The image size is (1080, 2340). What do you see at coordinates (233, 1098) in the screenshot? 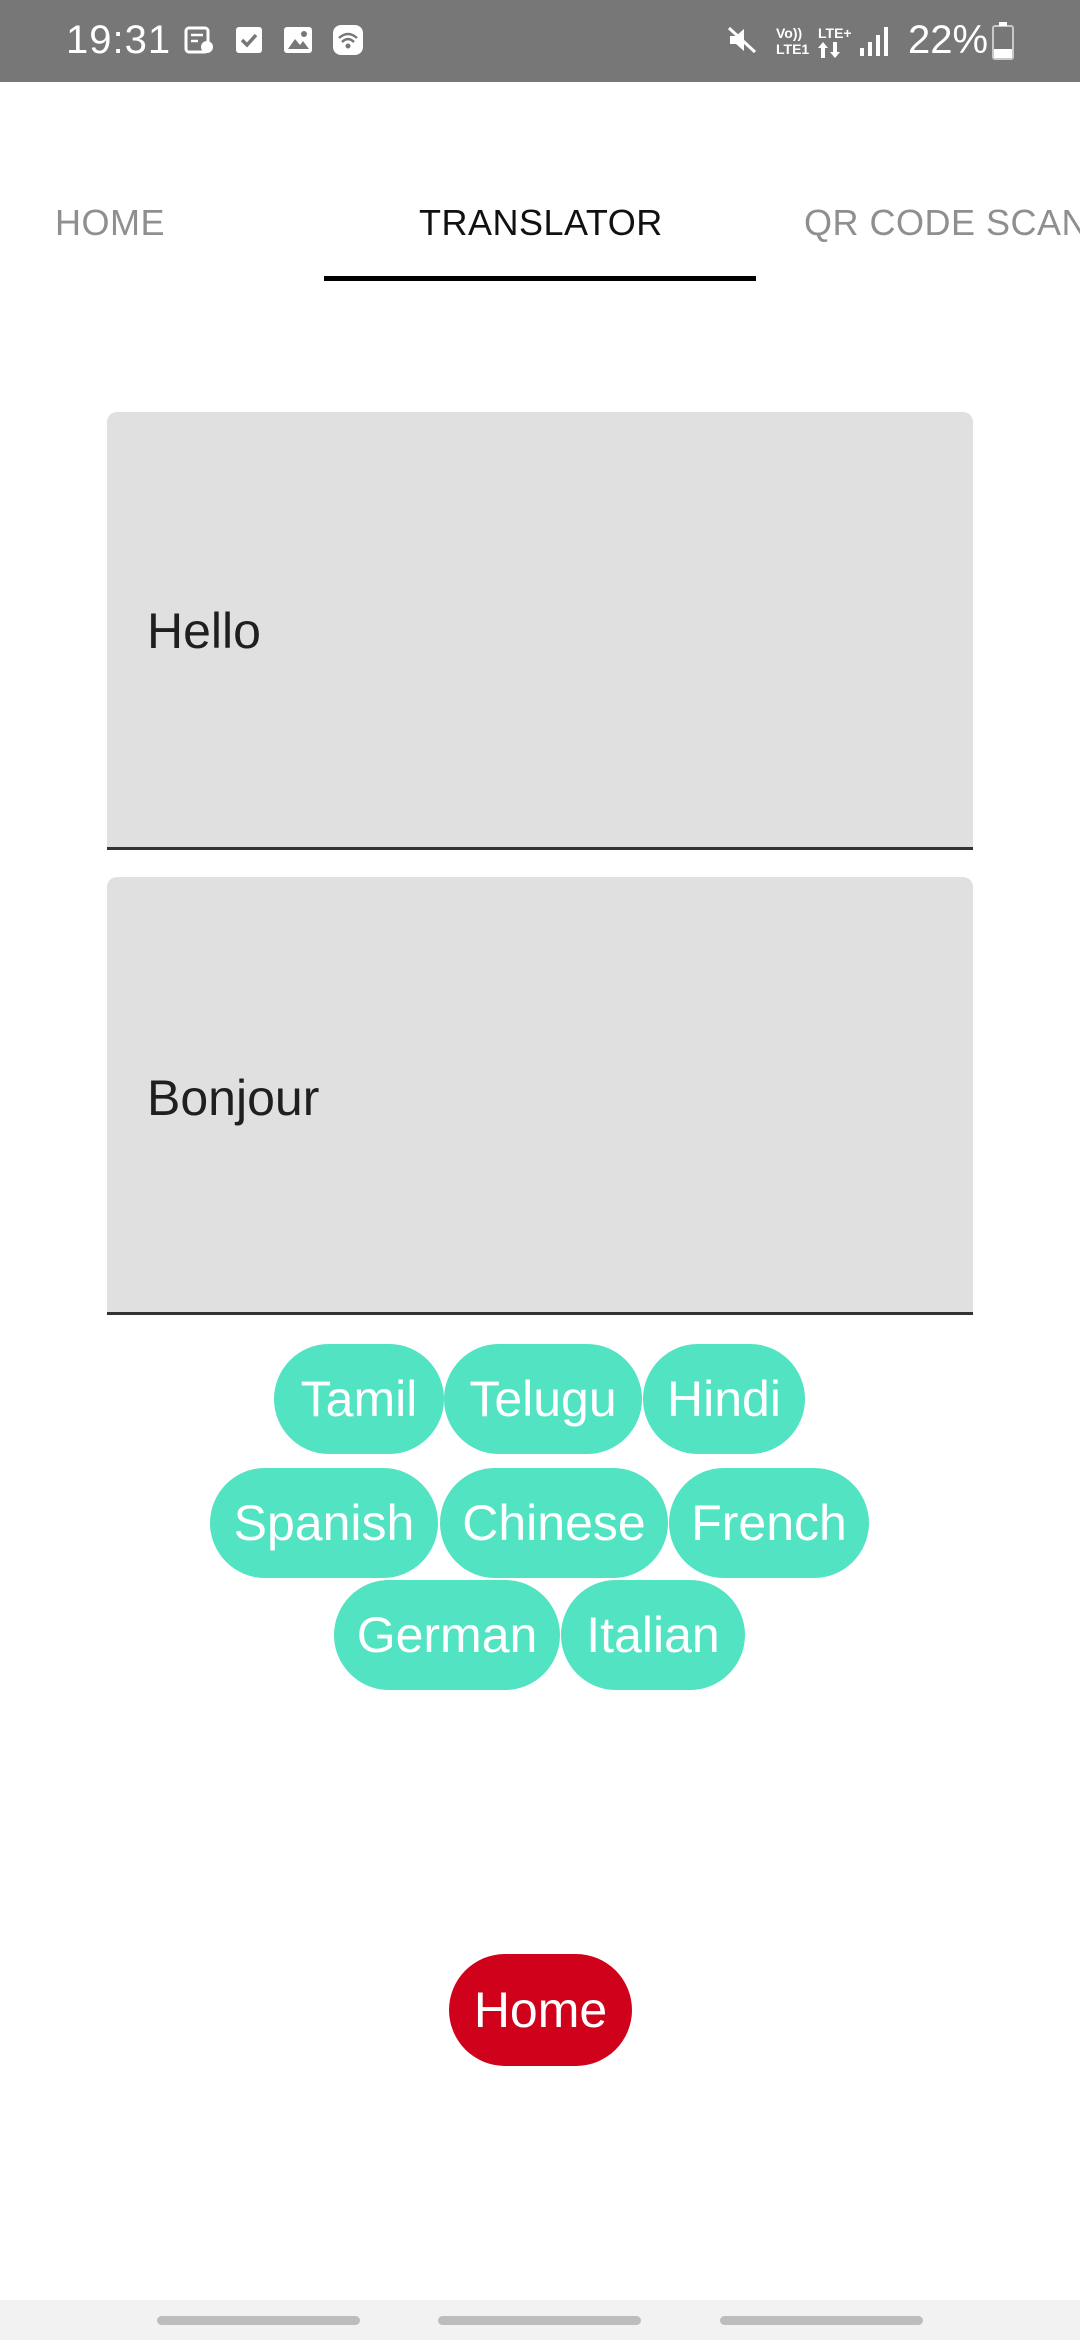
I see `output-text-value: Bonjour` at bounding box center [233, 1098].